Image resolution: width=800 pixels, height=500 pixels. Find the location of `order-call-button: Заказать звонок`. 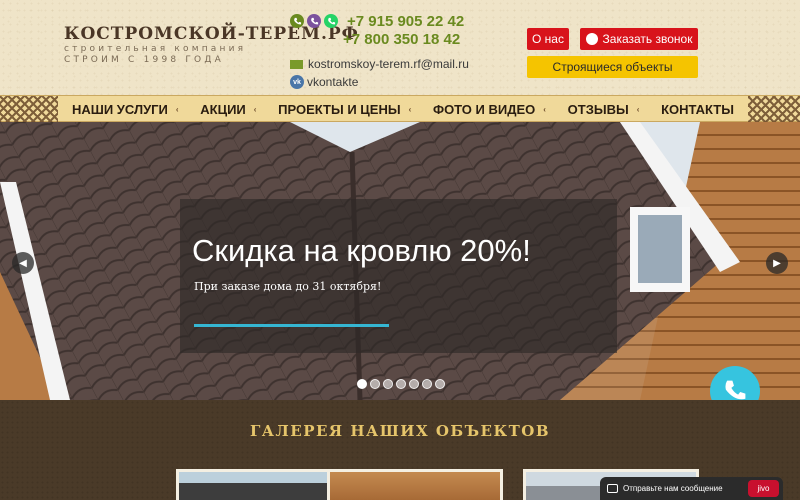

order-call-button: Заказать звонок is located at coordinates (639, 39).